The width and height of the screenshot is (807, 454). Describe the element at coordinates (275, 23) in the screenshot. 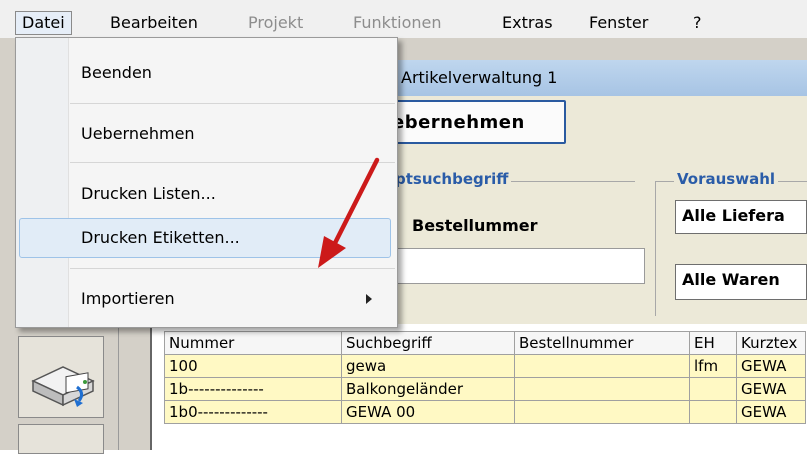

I see `menu-projekt: Projekt` at that location.